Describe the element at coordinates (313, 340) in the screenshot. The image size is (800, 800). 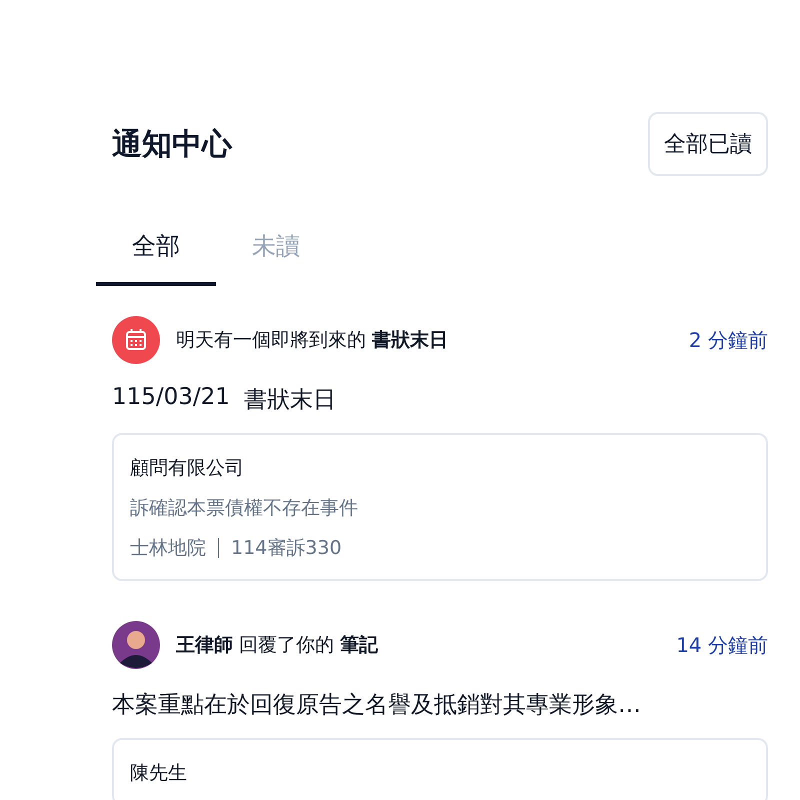
I see `notification-summary: 明天有一個即將到來的 書狀末日` at that location.